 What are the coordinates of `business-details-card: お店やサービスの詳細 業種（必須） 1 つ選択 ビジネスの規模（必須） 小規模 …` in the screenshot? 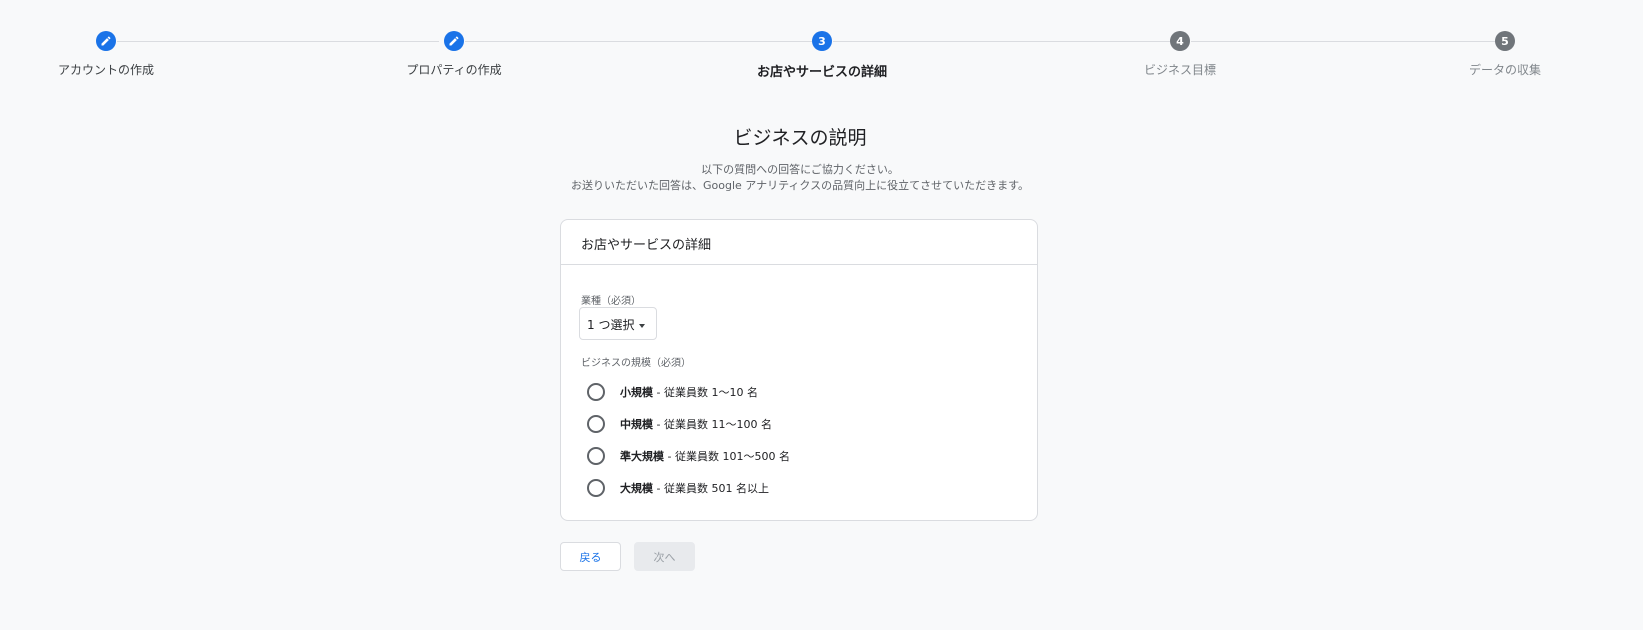 It's located at (799, 370).